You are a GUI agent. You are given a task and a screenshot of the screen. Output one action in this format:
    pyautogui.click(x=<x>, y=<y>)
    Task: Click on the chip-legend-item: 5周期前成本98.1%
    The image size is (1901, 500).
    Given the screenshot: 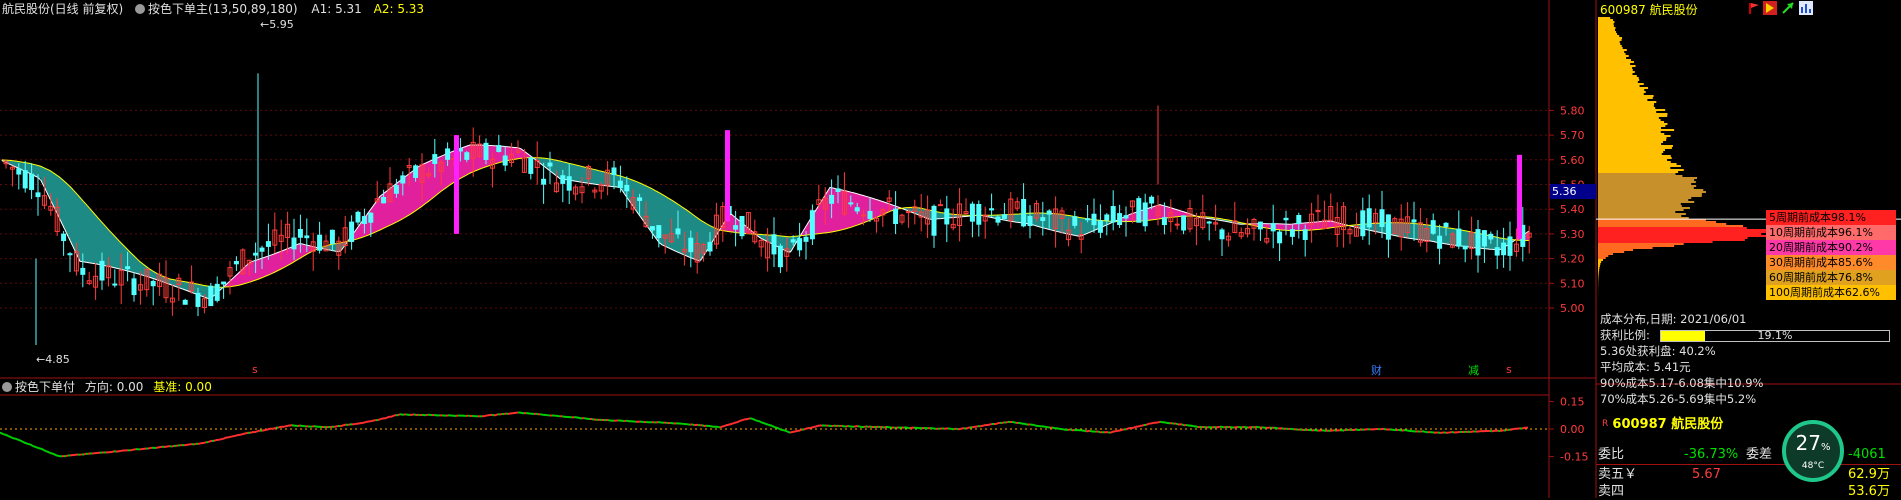 What is the action you would take?
    pyautogui.click(x=1831, y=217)
    